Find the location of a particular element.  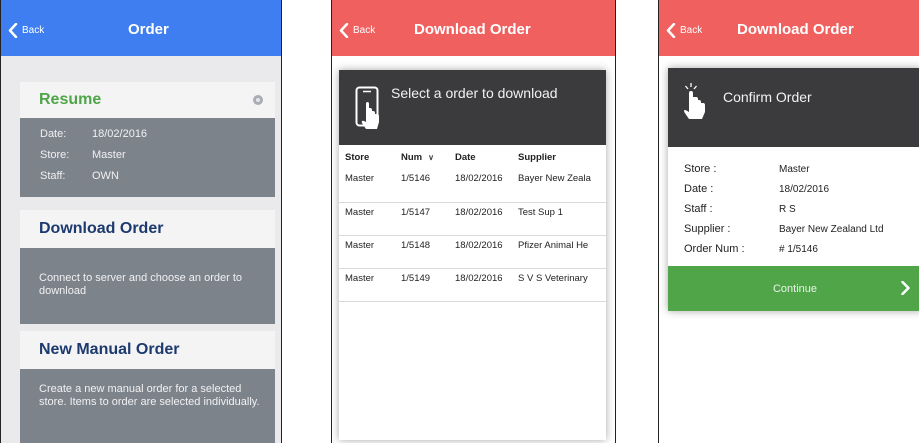

column-header-store: Store is located at coordinates (367, 157).